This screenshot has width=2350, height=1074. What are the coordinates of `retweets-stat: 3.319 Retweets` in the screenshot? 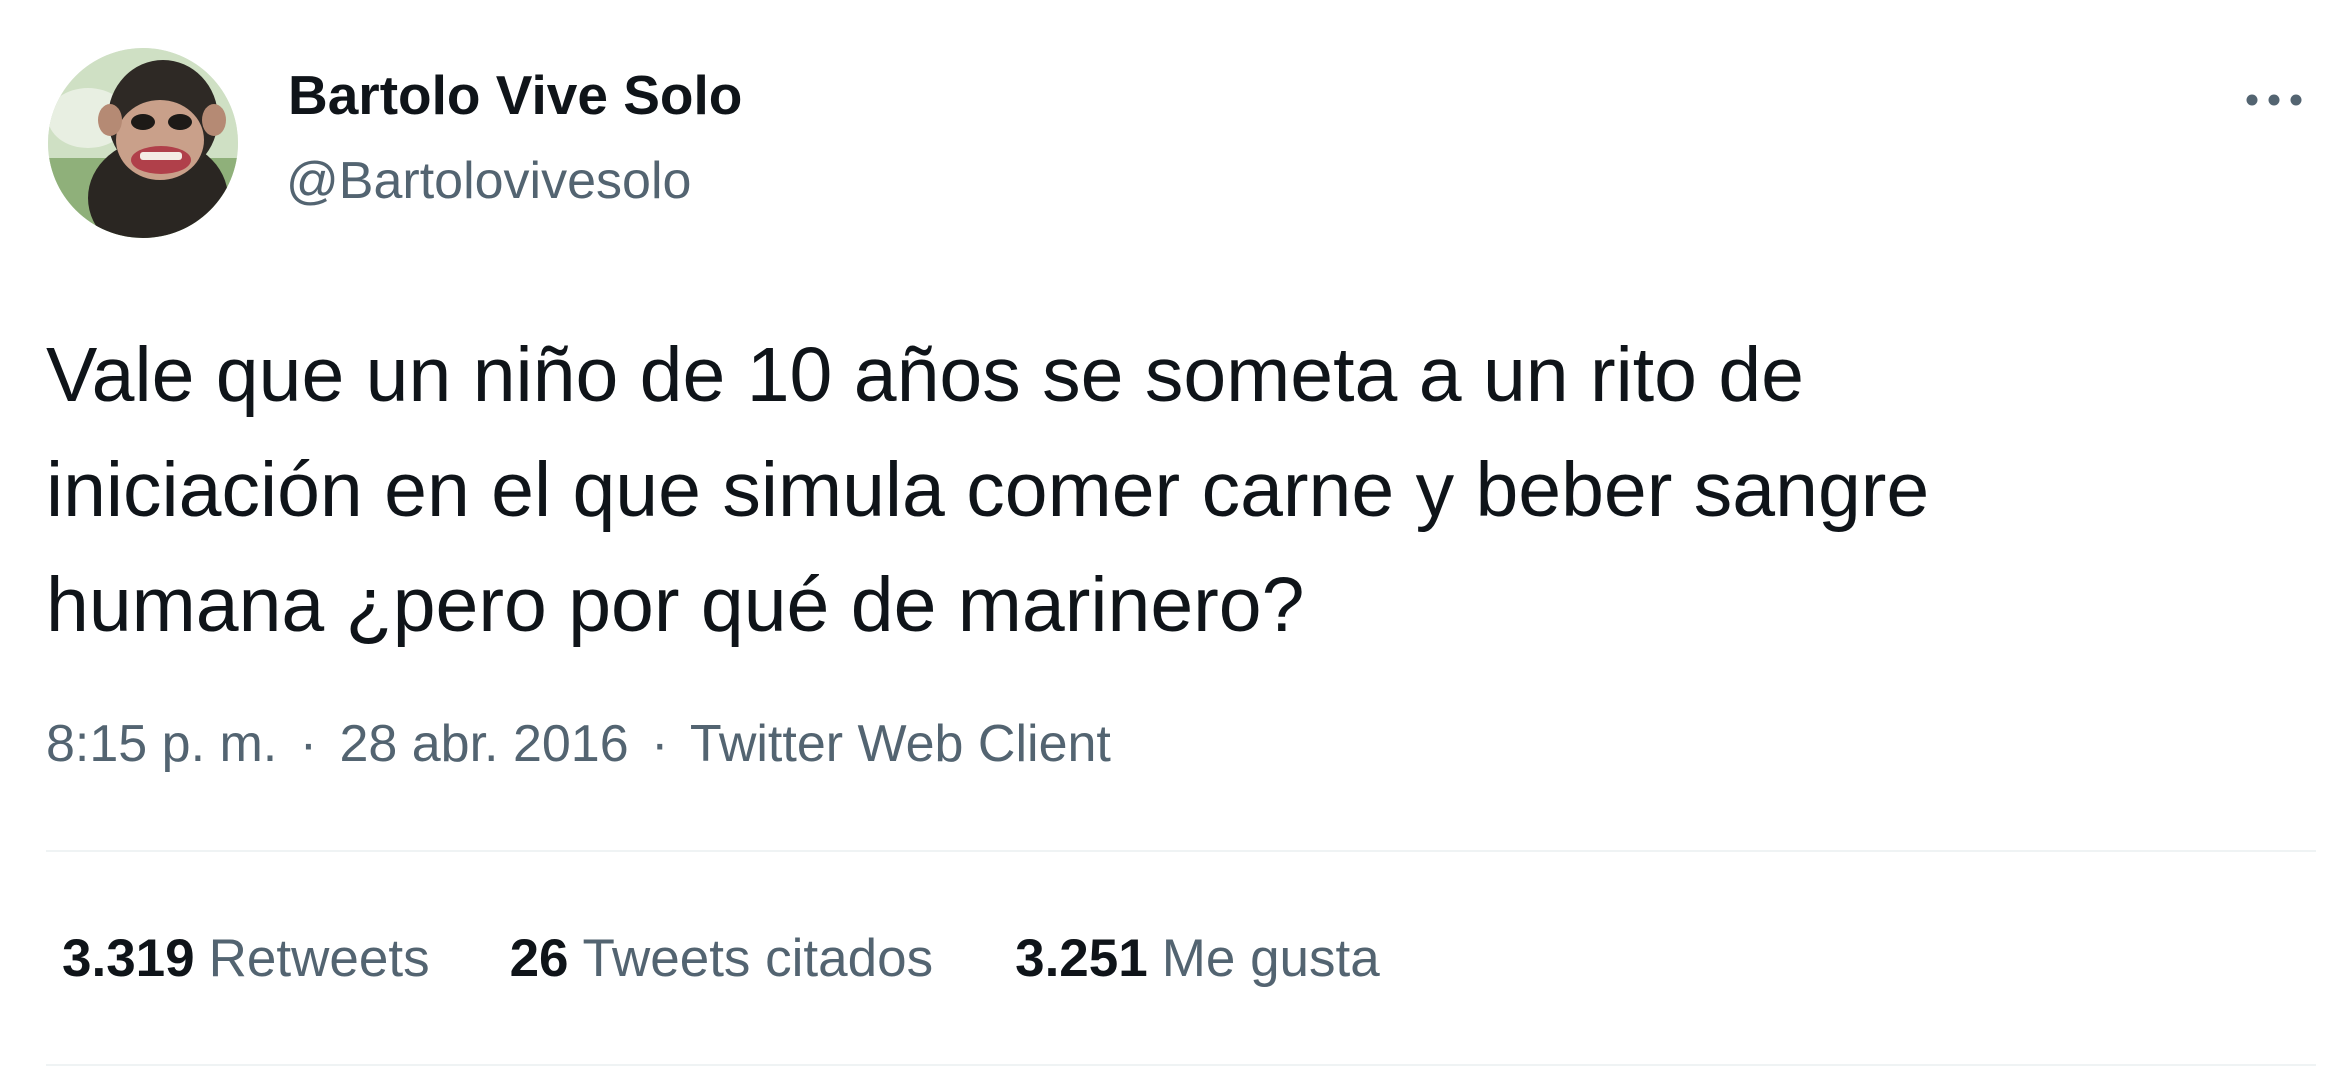 It's located at (246, 958).